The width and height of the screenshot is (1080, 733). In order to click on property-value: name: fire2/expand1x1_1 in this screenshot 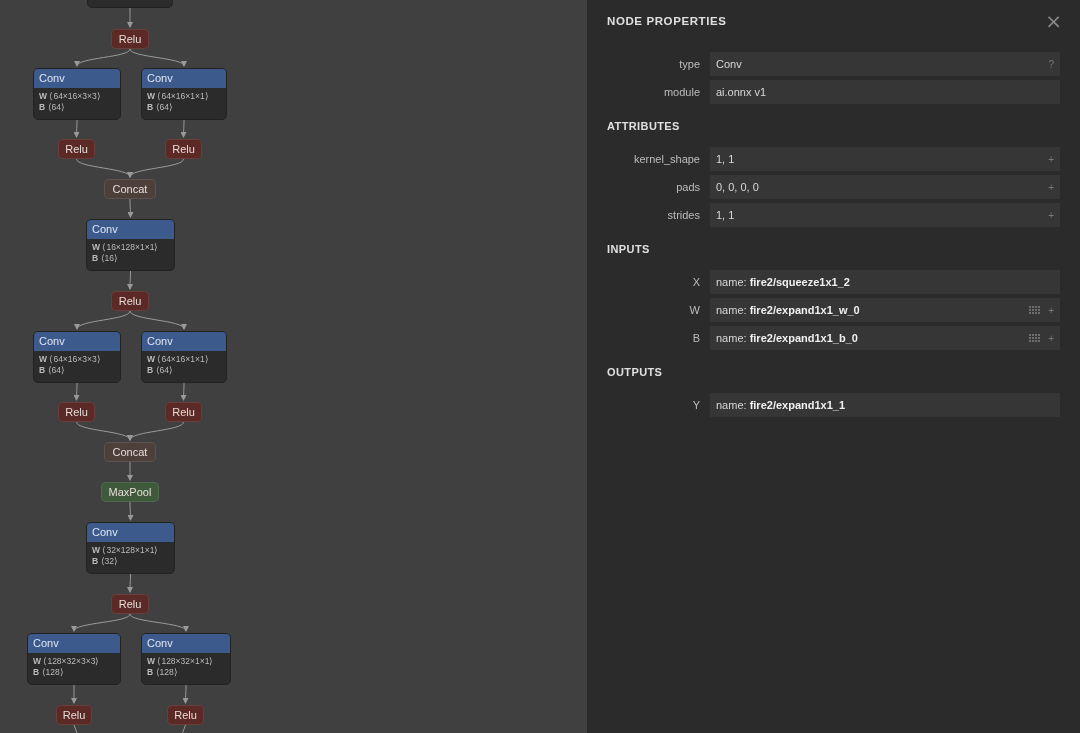, I will do `click(781, 405)`.